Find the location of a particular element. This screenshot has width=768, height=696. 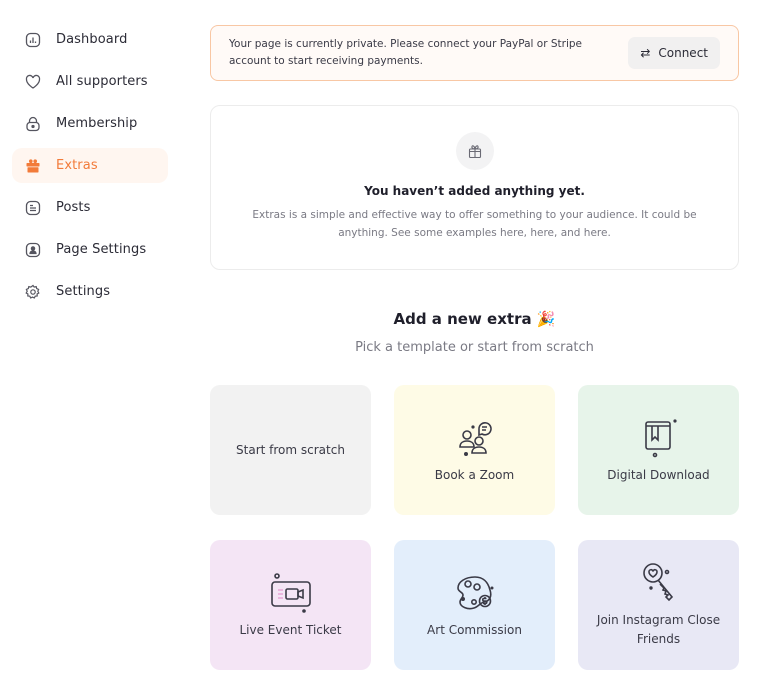

sidebar-item-settings: Settings is located at coordinates (90, 291).